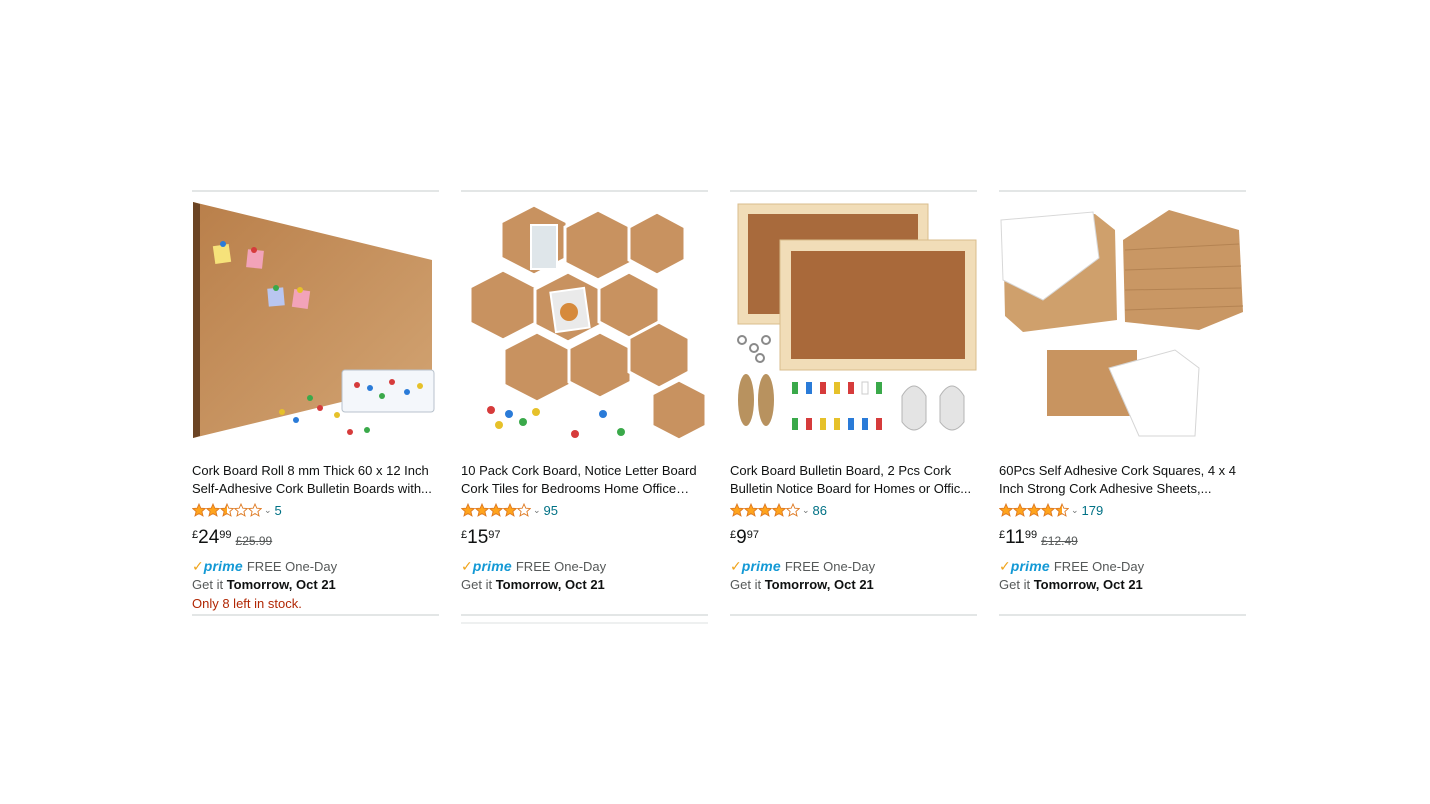  Describe the element at coordinates (315, 539) in the screenshot. I see `price: £ 24 99 £25.99` at that location.